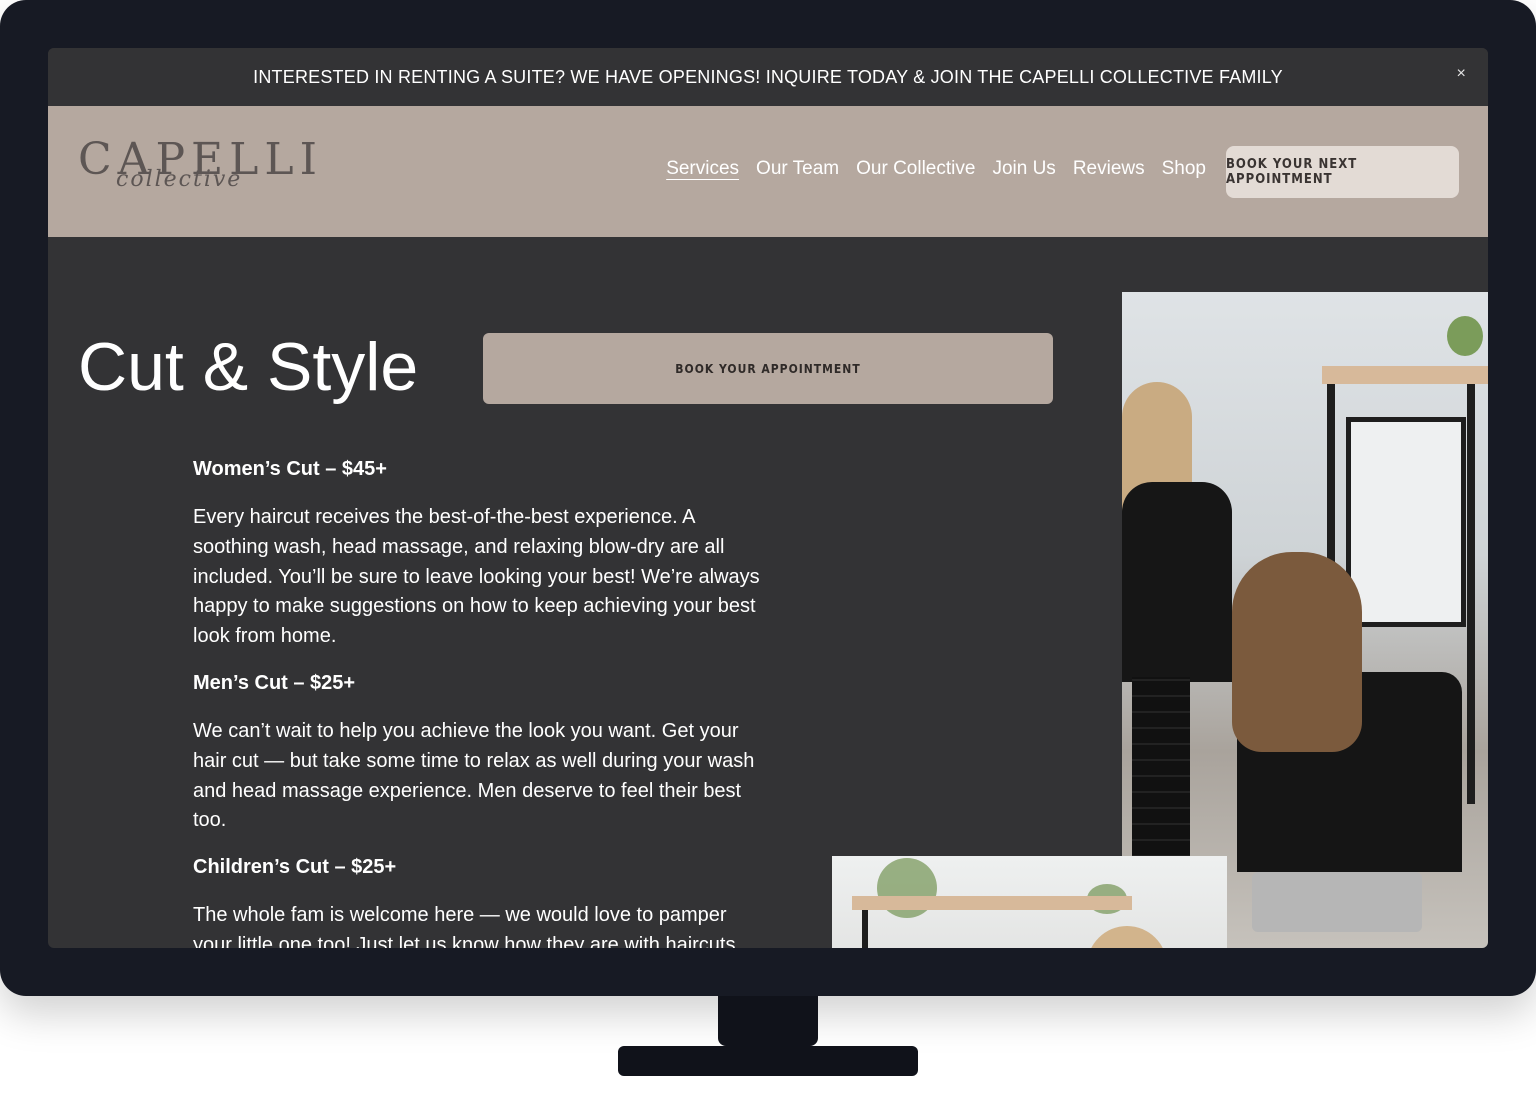 The height and width of the screenshot is (1100, 1536). What do you see at coordinates (768, 368) in the screenshot?
I see `book-appointment-button: BOOK YOUR APPOINTMENT` at bounding box center [768, 368].